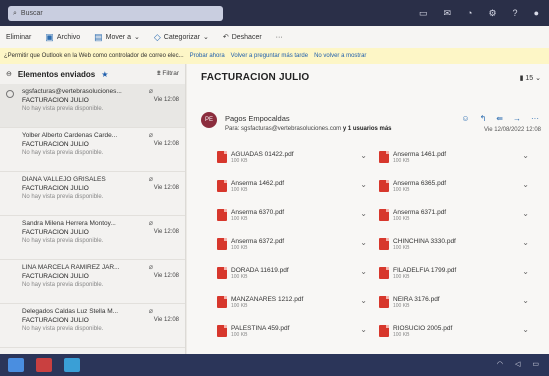 The height and width of the screenshot is (376, 549). What do you see at coordinates (536, 13) in the screenshot?
I see `avatar-icon: ●` at bounding box center [536, 13].